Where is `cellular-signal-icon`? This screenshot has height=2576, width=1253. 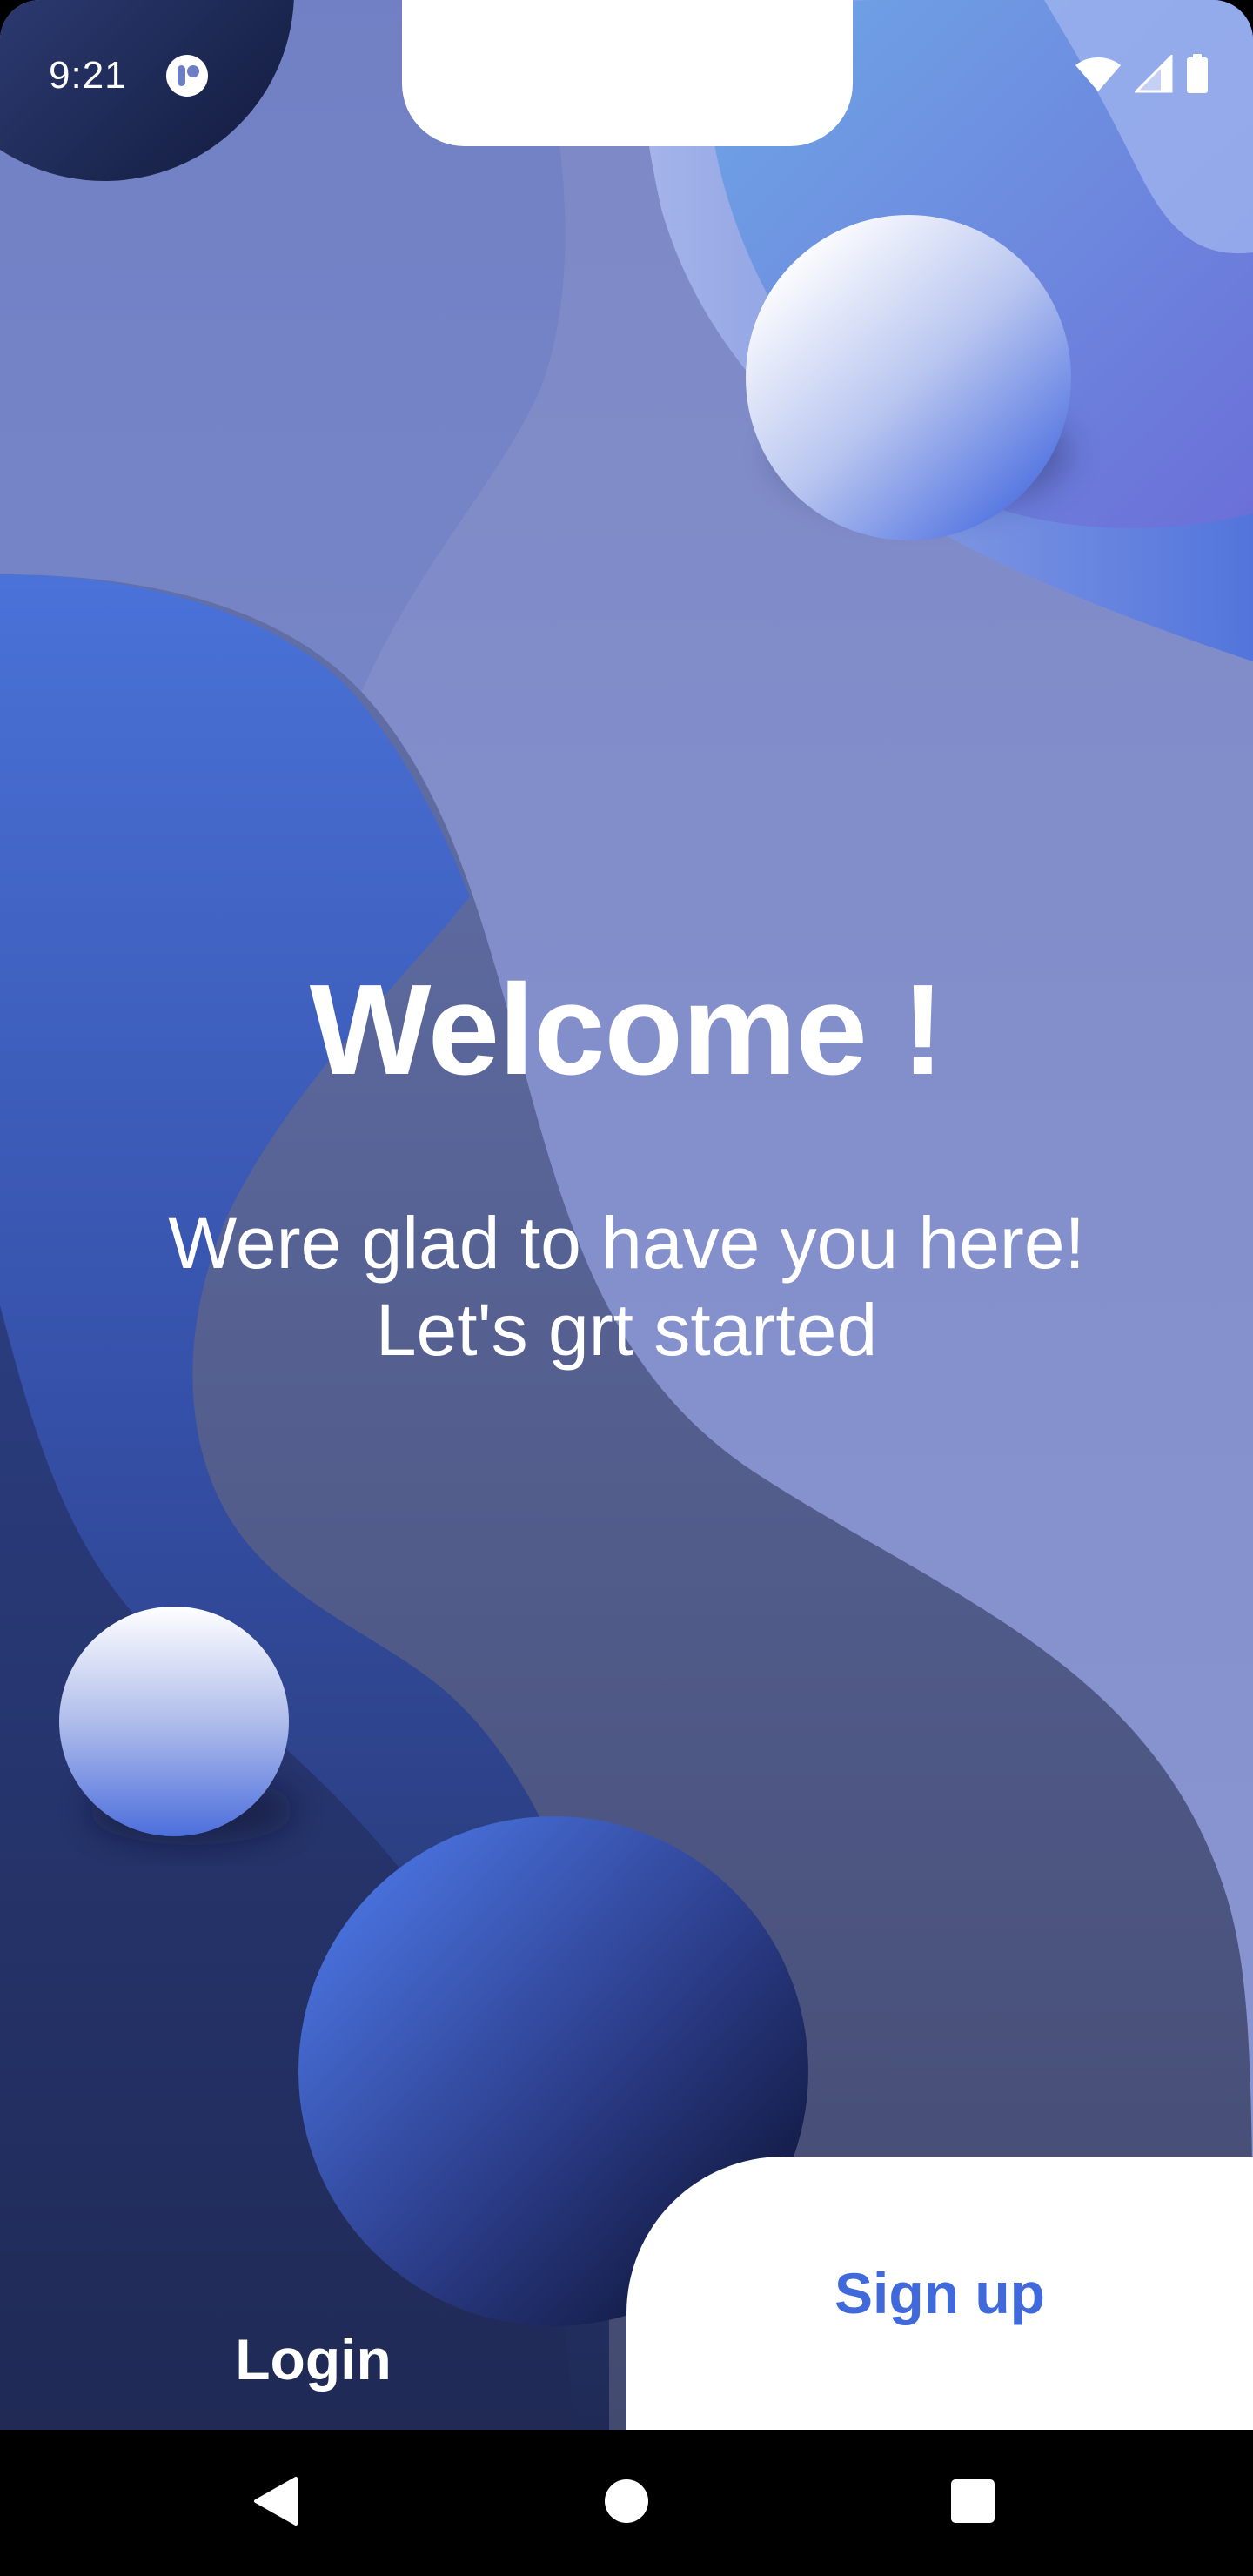
cellular-signal-icon is located at coordinates (1153, 74).